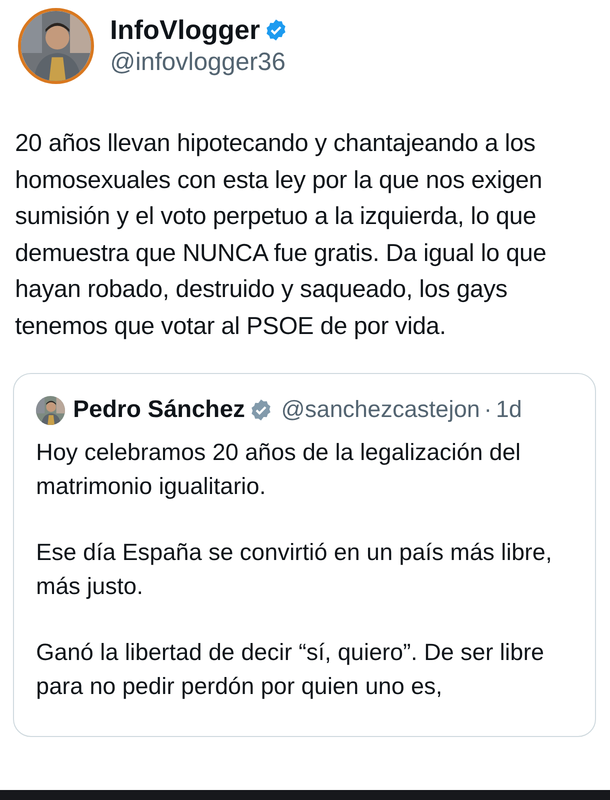 The height and width of the screenshot is (800, 610). What do you see at coordinates (159, 410) in the screenshot?
I see `author-name: Pedro Sánchez` at bounding box center [159, 410].